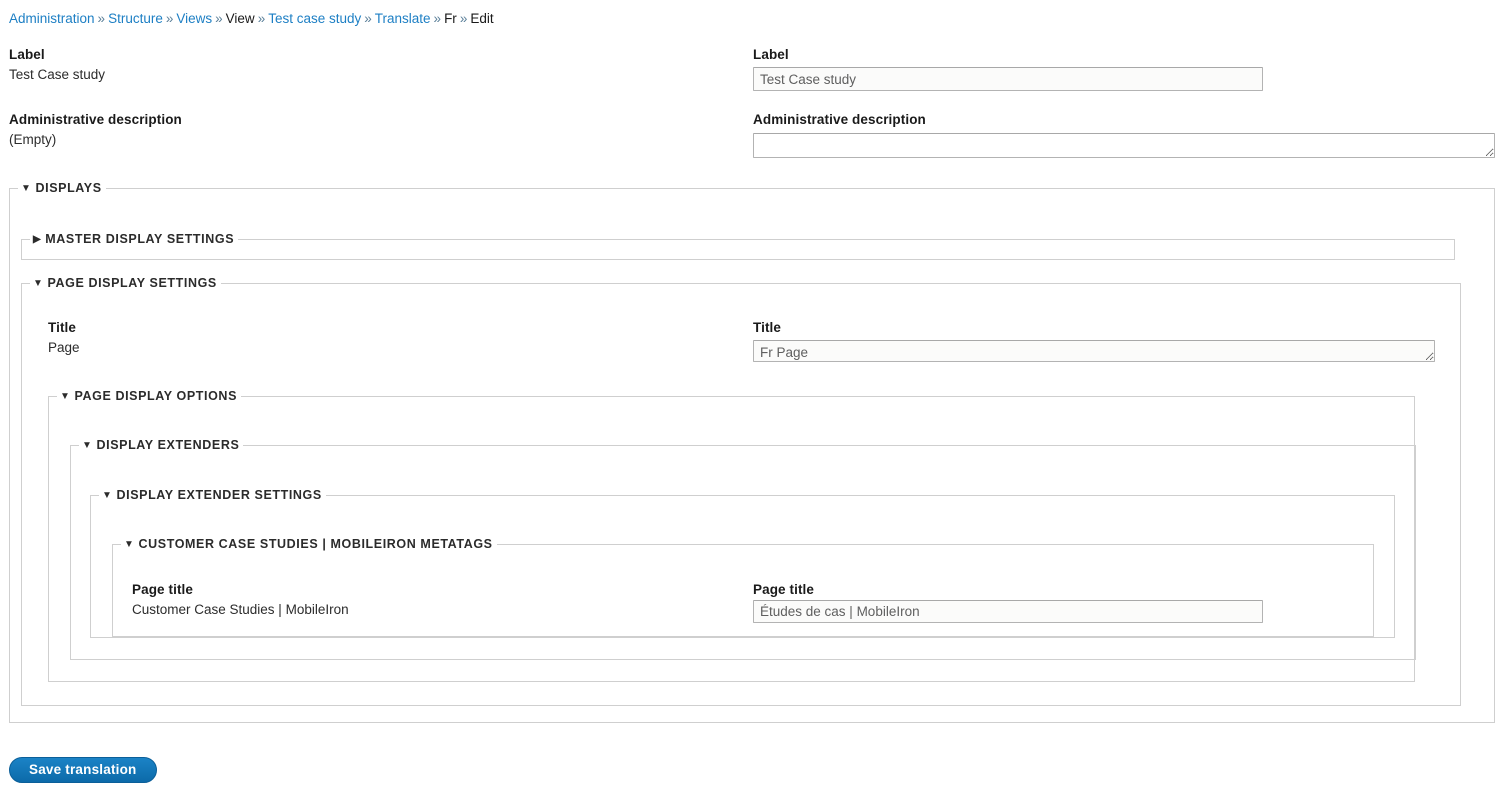  Describe the element at coordinates (37, 239) in the screenshot. I see `triangle-right-icon: ▶` at that location.